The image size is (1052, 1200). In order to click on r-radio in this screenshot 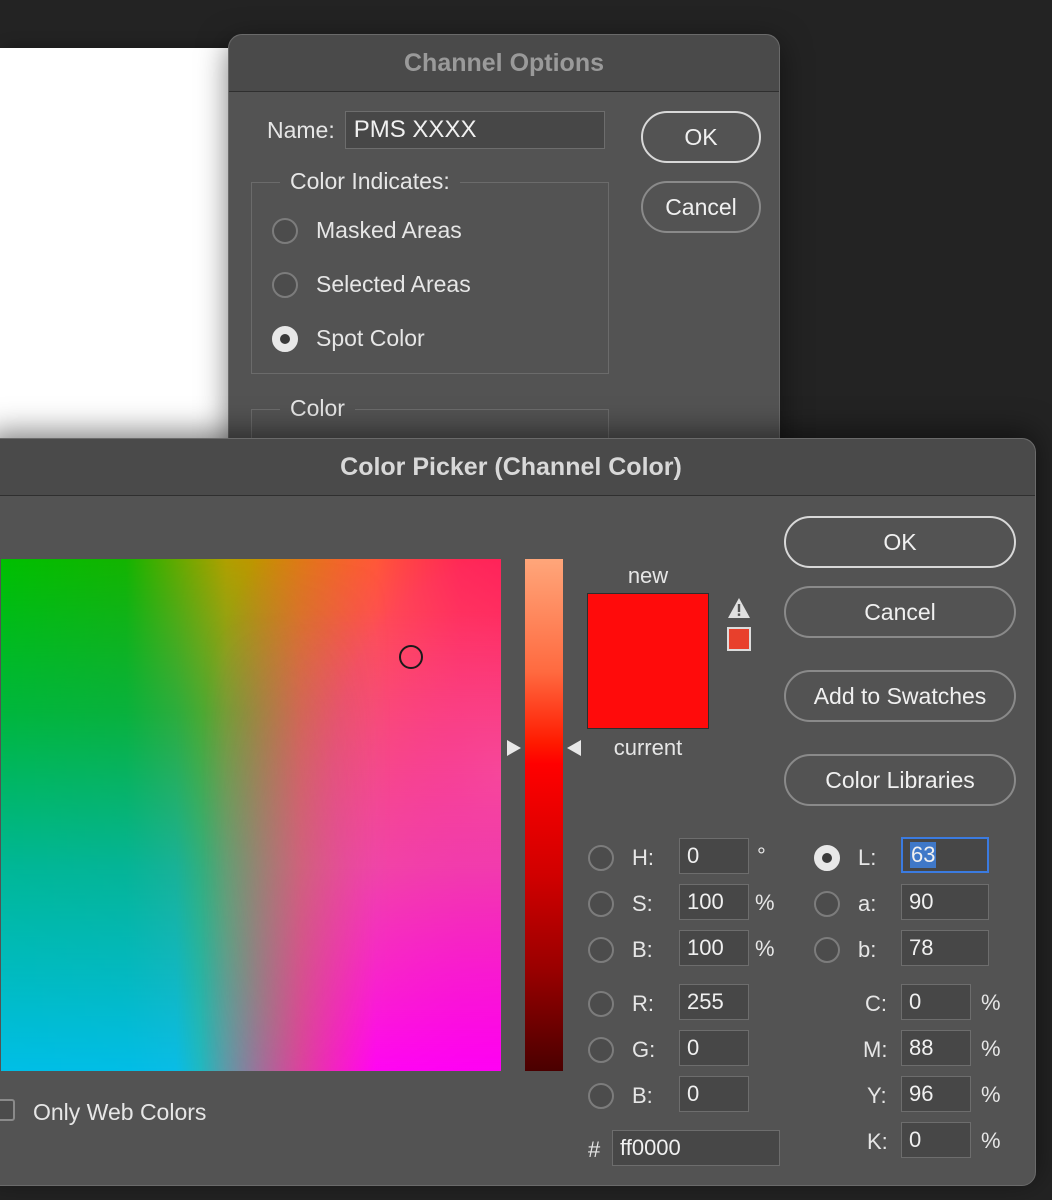, I will do `click(601, 1004)`.